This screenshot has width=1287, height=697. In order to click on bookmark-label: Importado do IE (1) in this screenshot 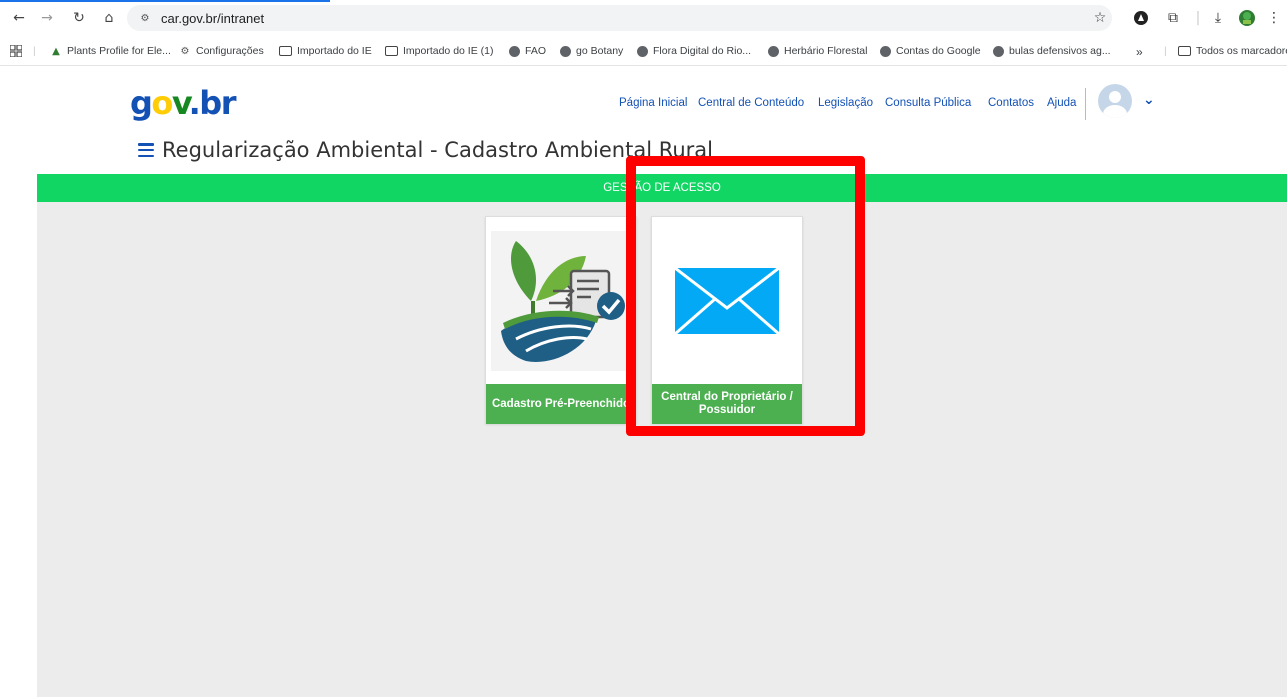, I will do `click(448, 51)`.